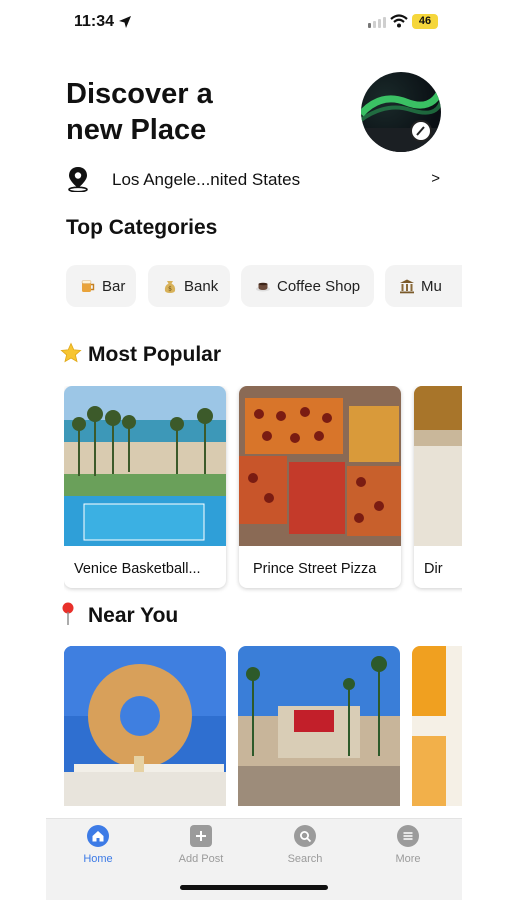 The width and height of the screenshot is (507, 900). What do you see at coordinates (145, 726) in the screenshot?
I see `randys-donuts-photo` at bounding box center [145, 726].